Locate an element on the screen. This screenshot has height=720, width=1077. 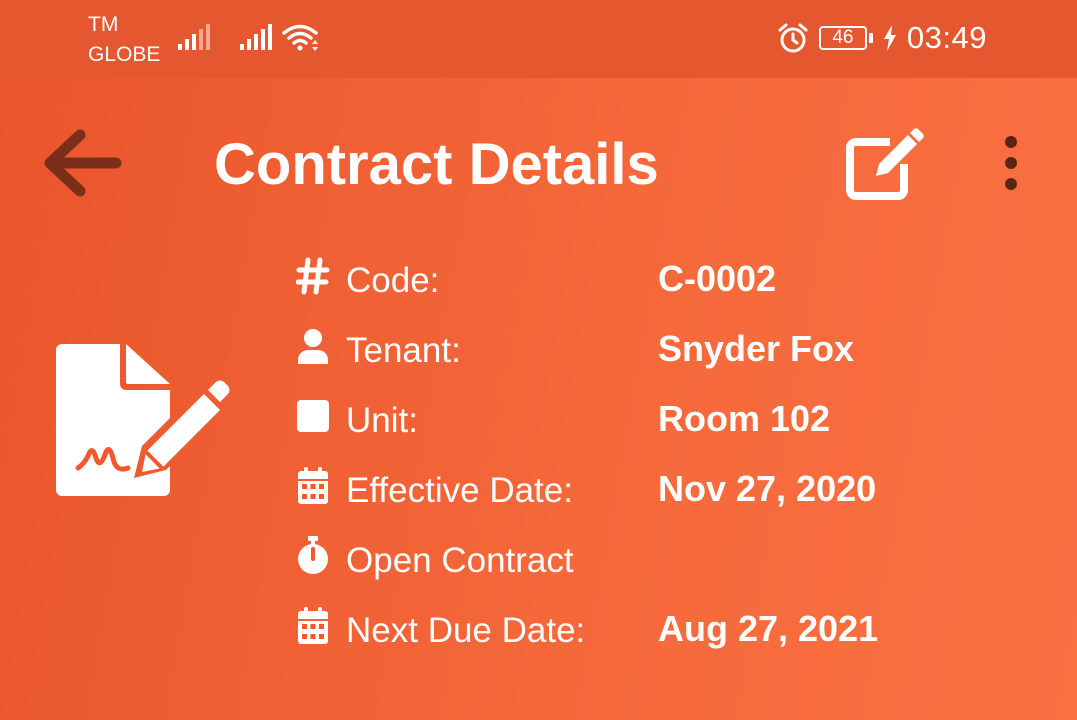
charging-icon is located at coordinates (889, 38).